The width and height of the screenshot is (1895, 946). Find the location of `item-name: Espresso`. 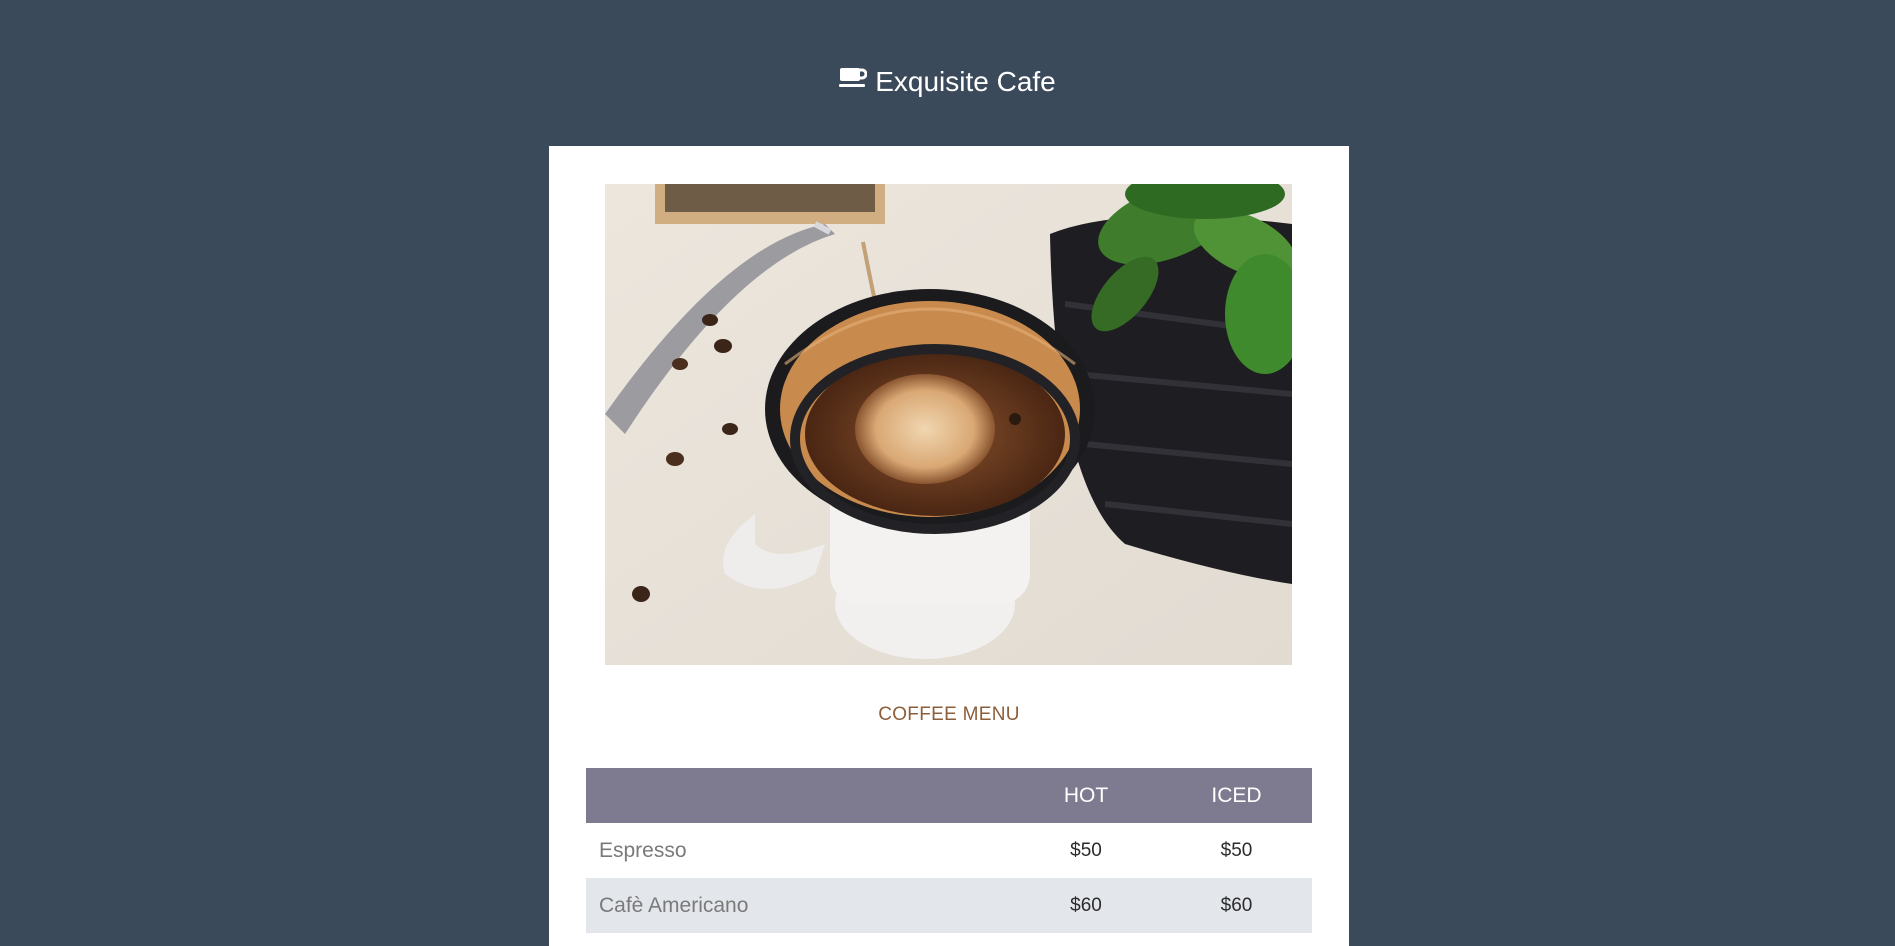

item-name: Espresso is located at coordinates (643, 850).